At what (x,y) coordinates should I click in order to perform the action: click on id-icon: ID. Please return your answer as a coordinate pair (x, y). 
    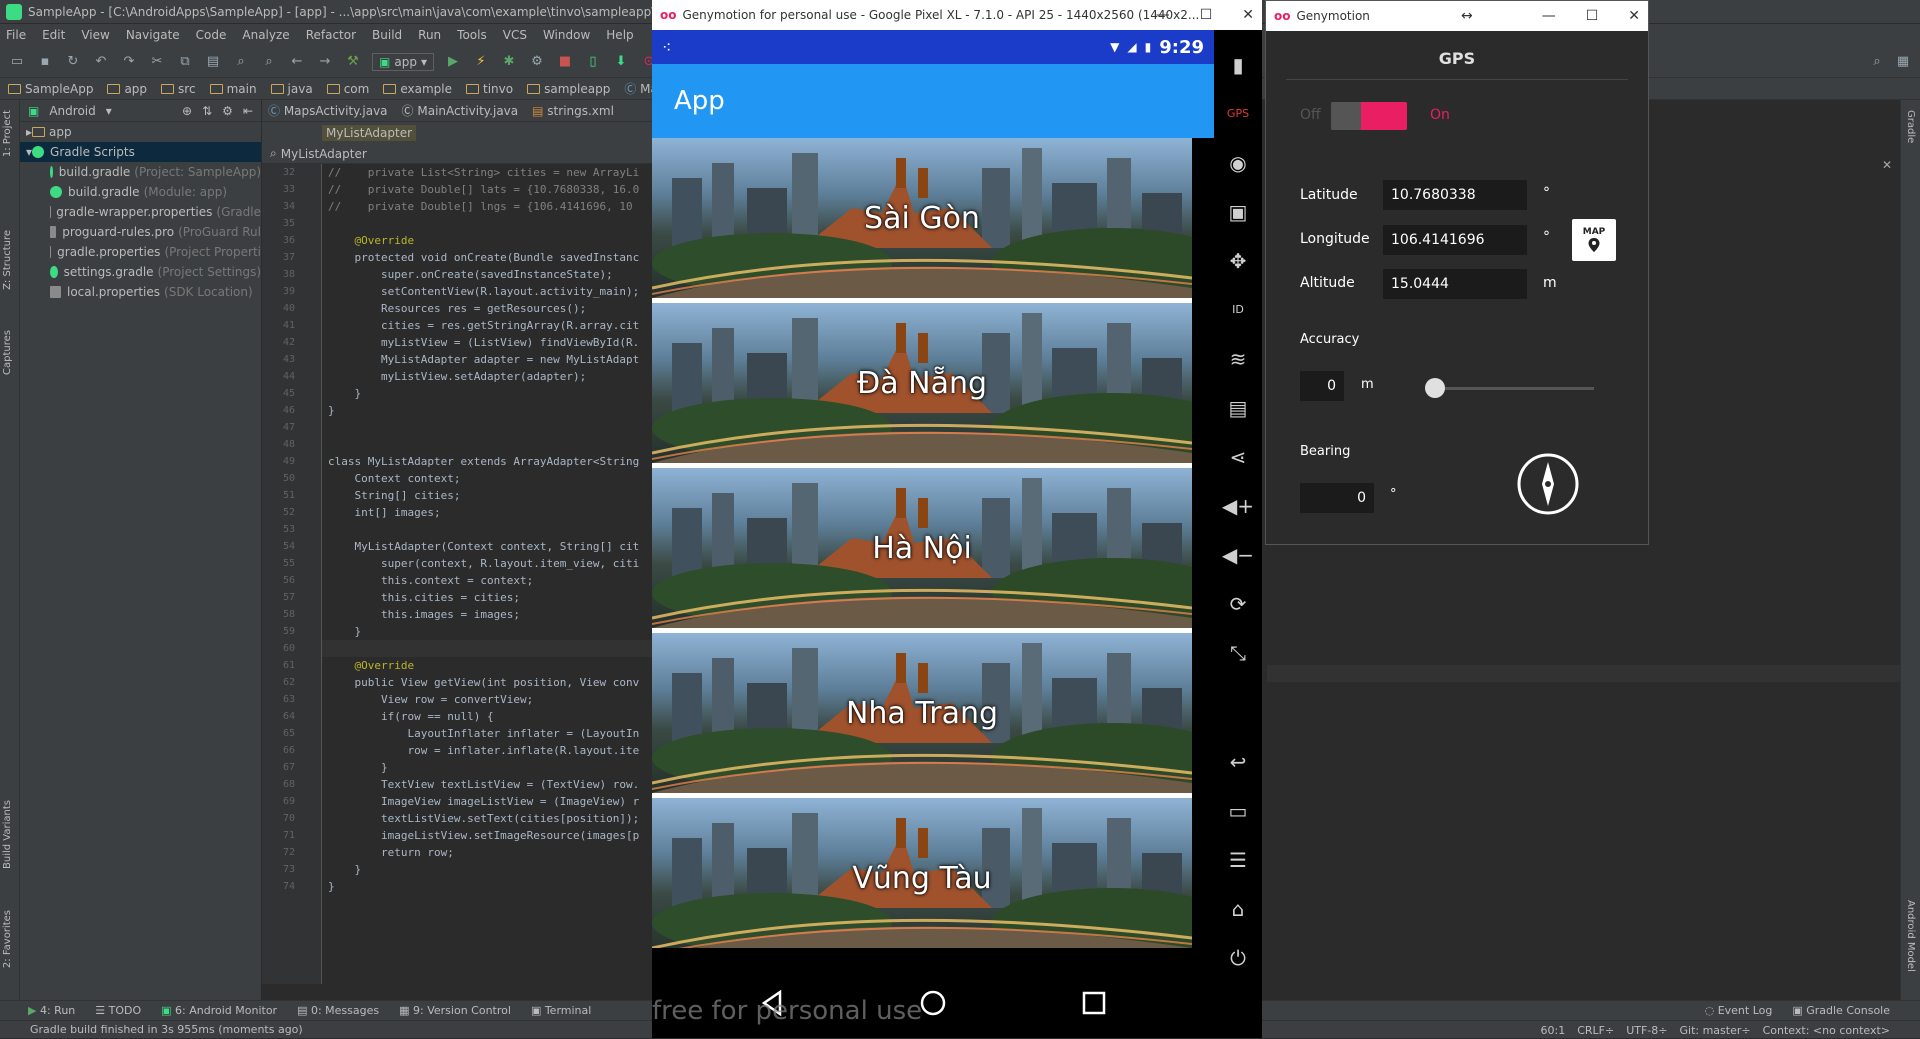
    Looking at the image, I should click on (1238, 309).